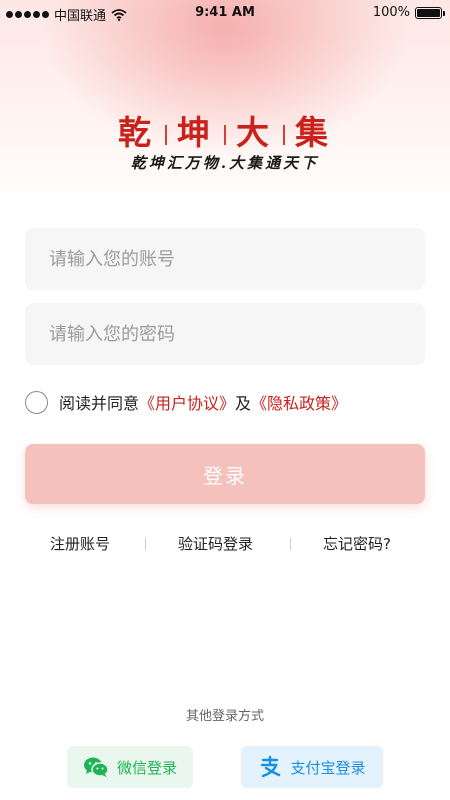  What do you see at coordinates (254, 132) in the screenshot?
I see `logo-char: 大` at bounding box center [254, 132].